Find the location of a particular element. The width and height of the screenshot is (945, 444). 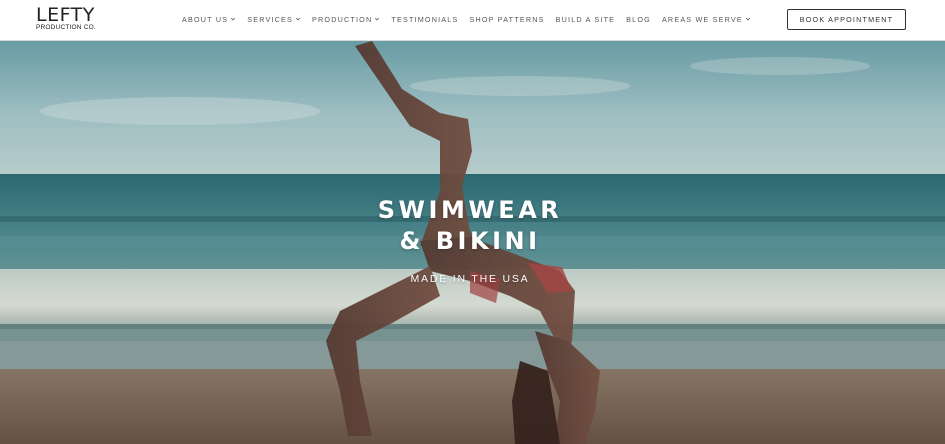

nav-item-label: Areas We Serve is located at coordinates (702, 19).